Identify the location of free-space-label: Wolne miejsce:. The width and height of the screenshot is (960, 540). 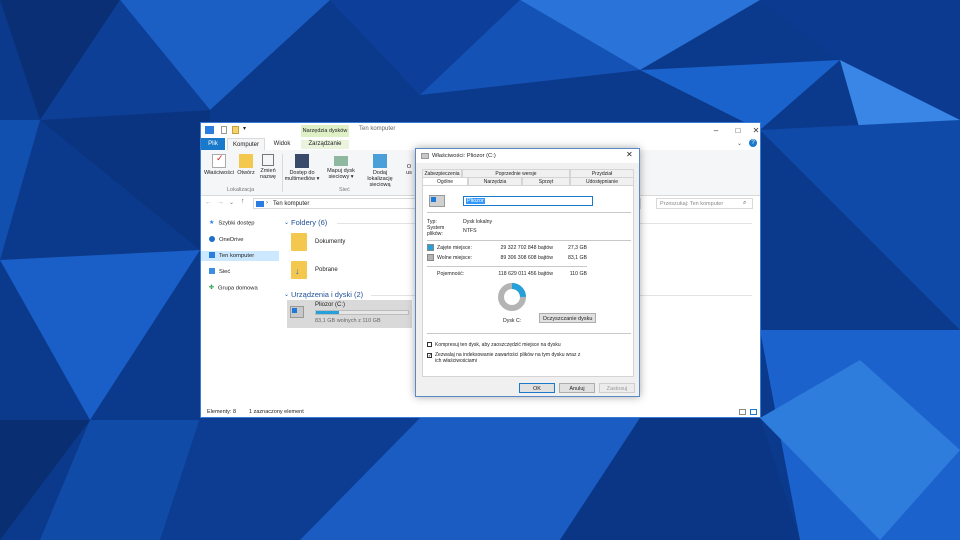
(455, 258).